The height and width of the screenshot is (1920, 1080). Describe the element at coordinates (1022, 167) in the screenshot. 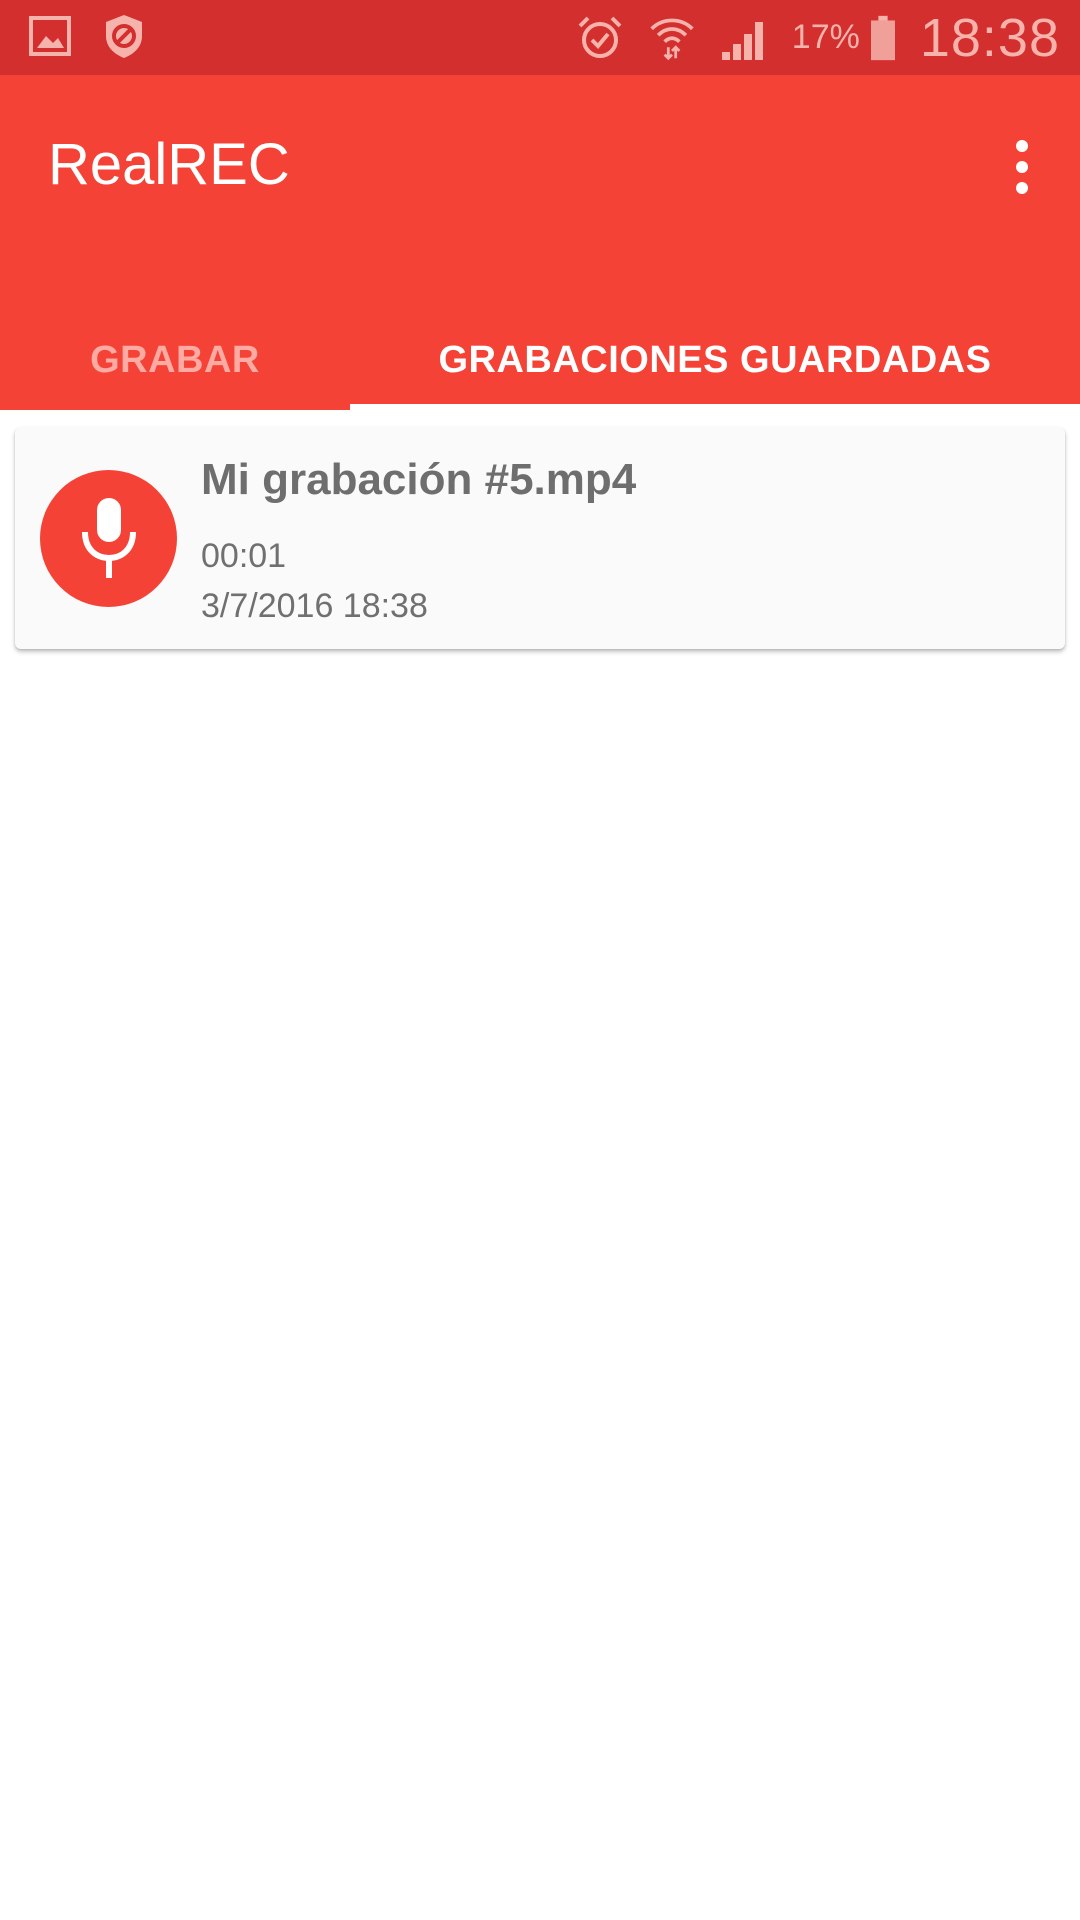

I see `more-options-button` at that location.